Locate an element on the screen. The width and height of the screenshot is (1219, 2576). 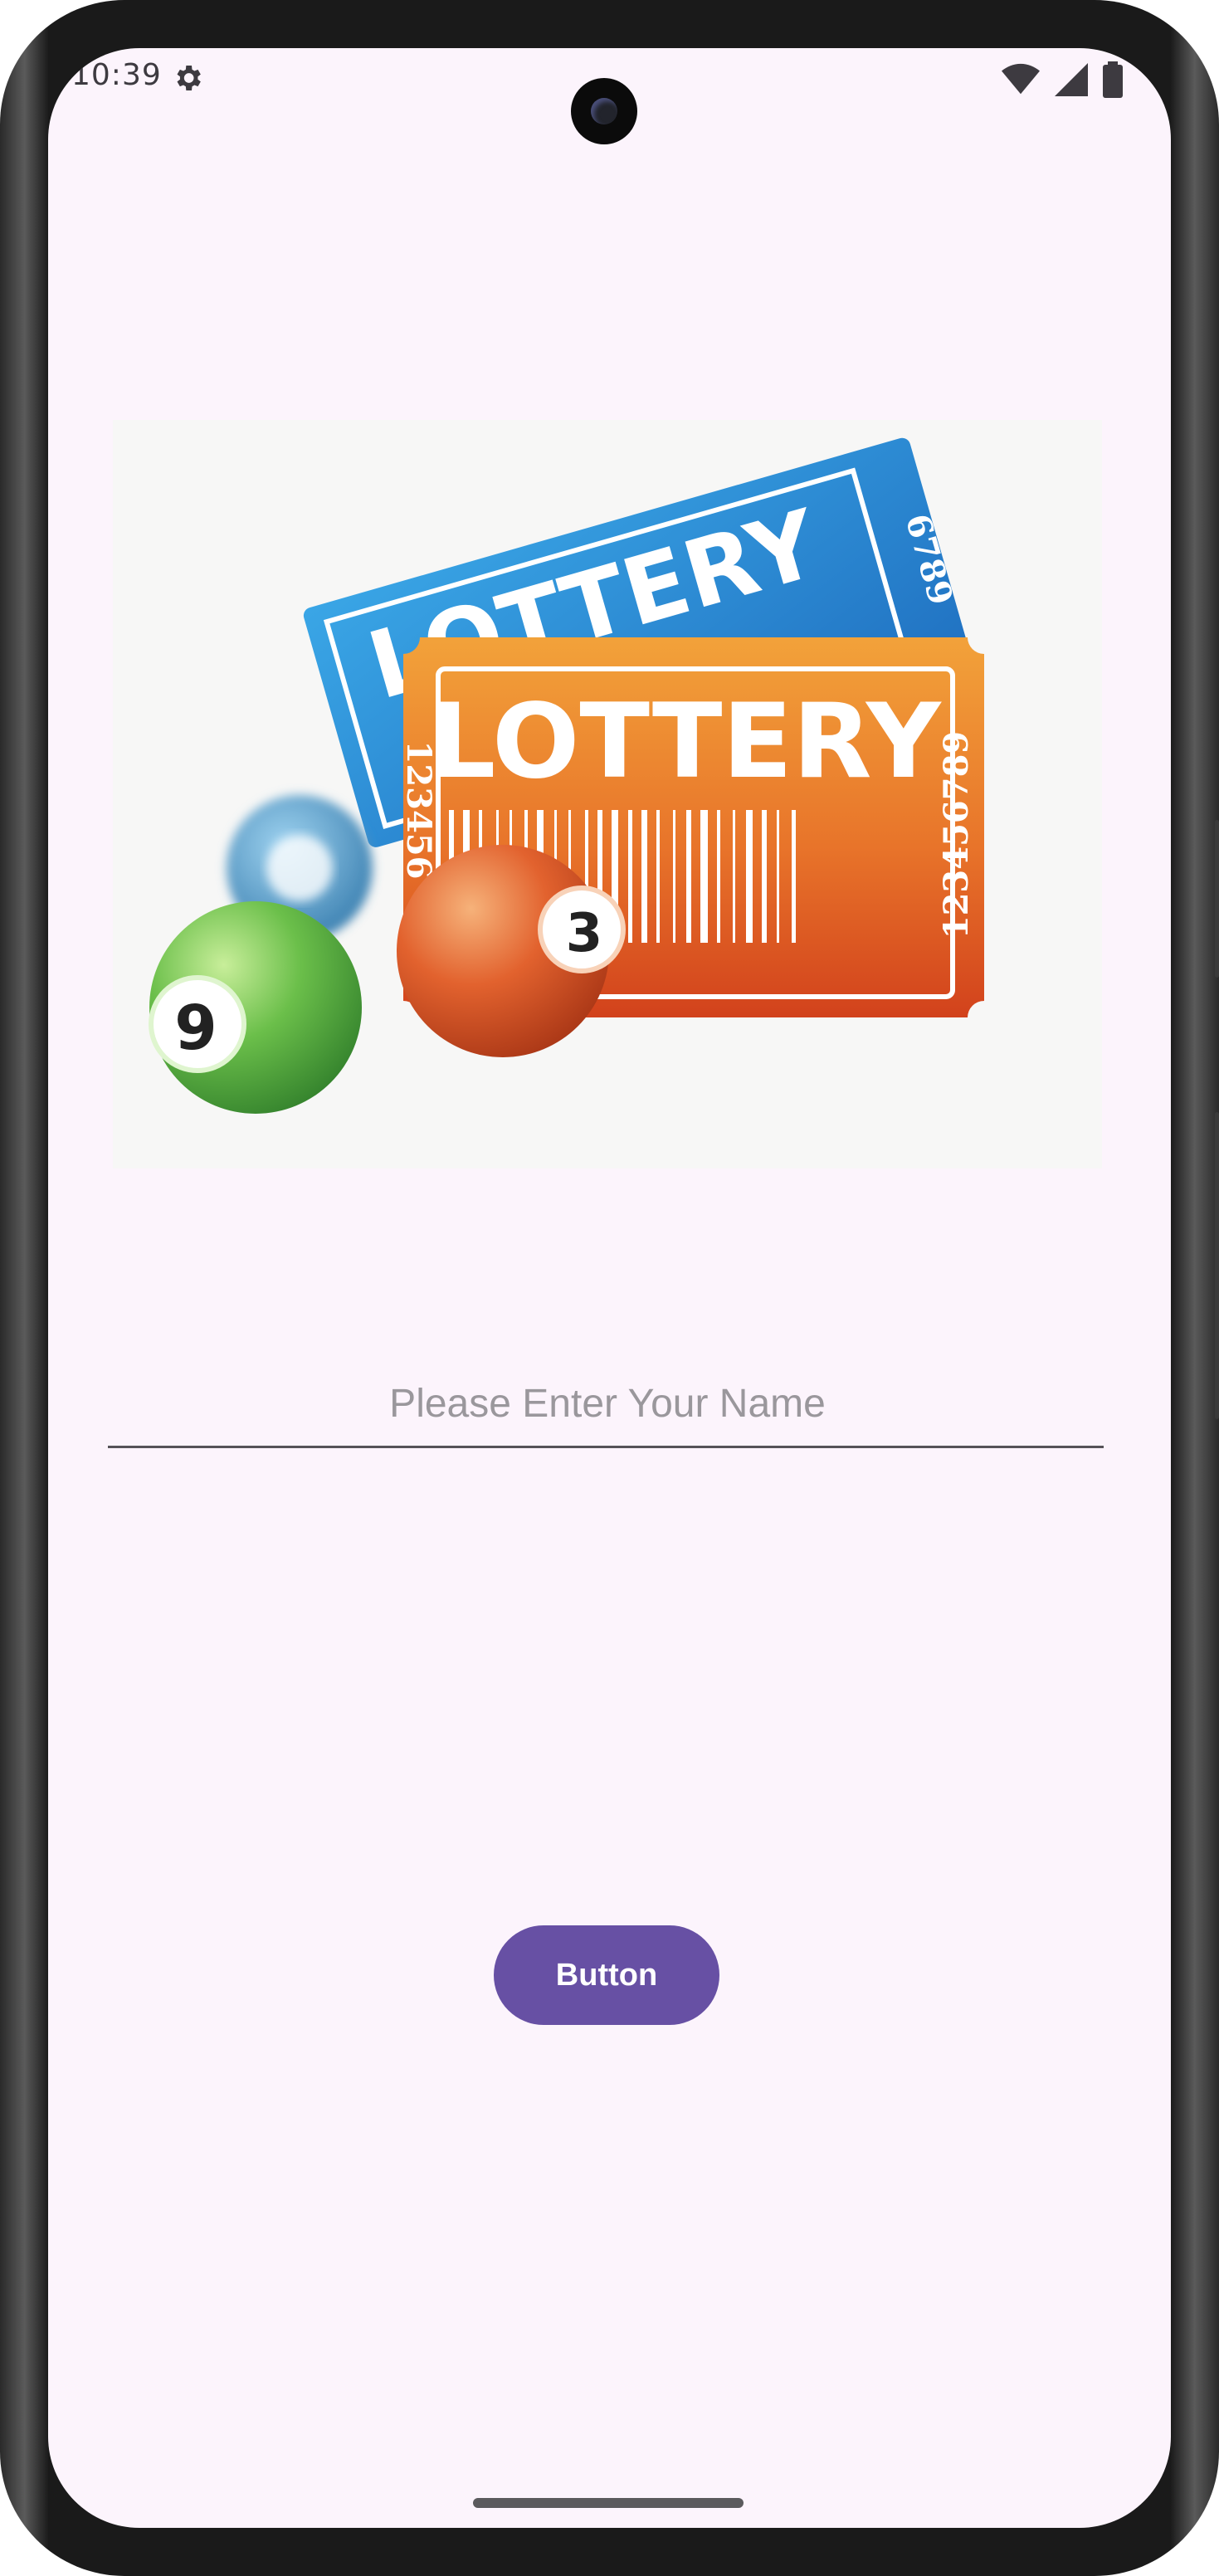
status-time: 10:39 is located at coordinates (117, 75).